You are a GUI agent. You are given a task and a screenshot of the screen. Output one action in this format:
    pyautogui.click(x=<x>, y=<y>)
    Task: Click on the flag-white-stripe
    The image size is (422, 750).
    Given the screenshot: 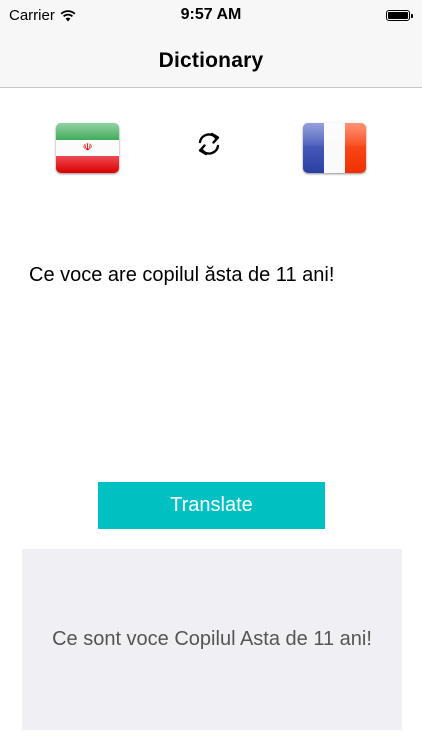 What is the action you would take?
    pyautogui.click(x=334, y=148)
    